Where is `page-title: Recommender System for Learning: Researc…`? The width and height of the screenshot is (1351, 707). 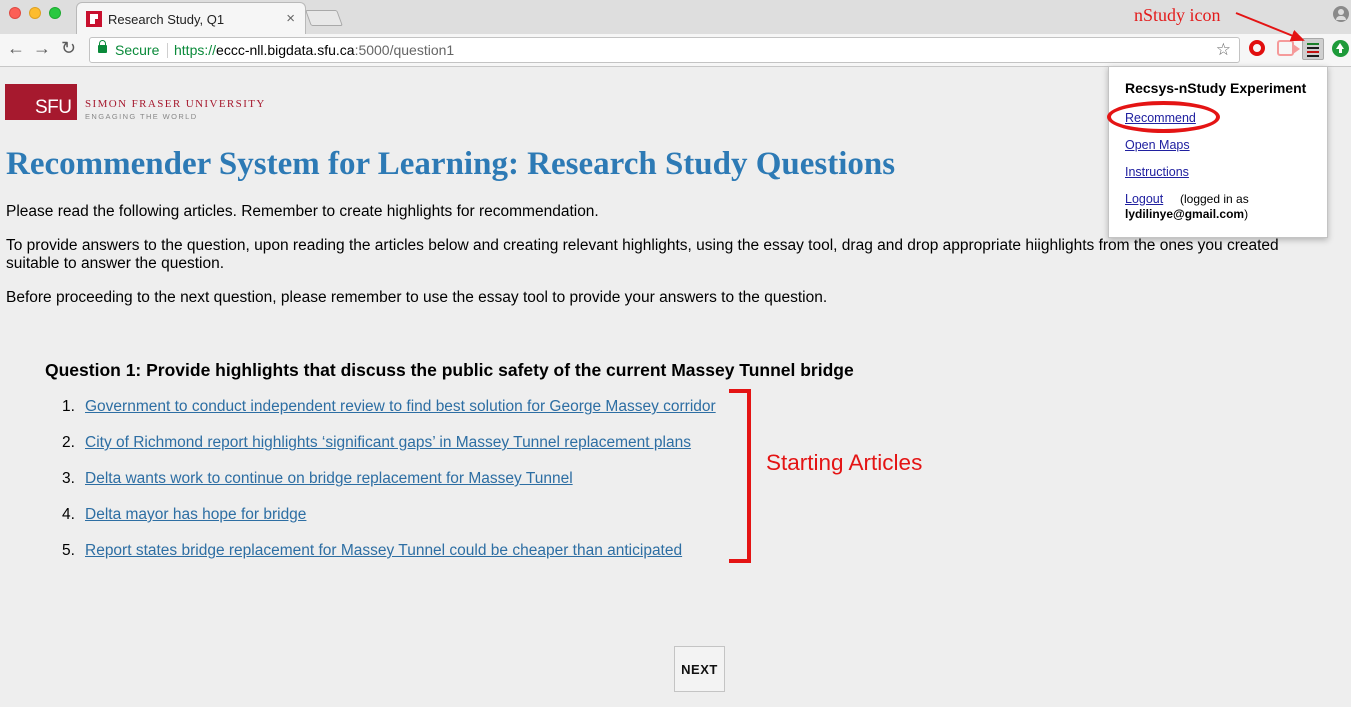
page-title: Recommender System for Learning: Researc… is located at coordinates (451, 164).